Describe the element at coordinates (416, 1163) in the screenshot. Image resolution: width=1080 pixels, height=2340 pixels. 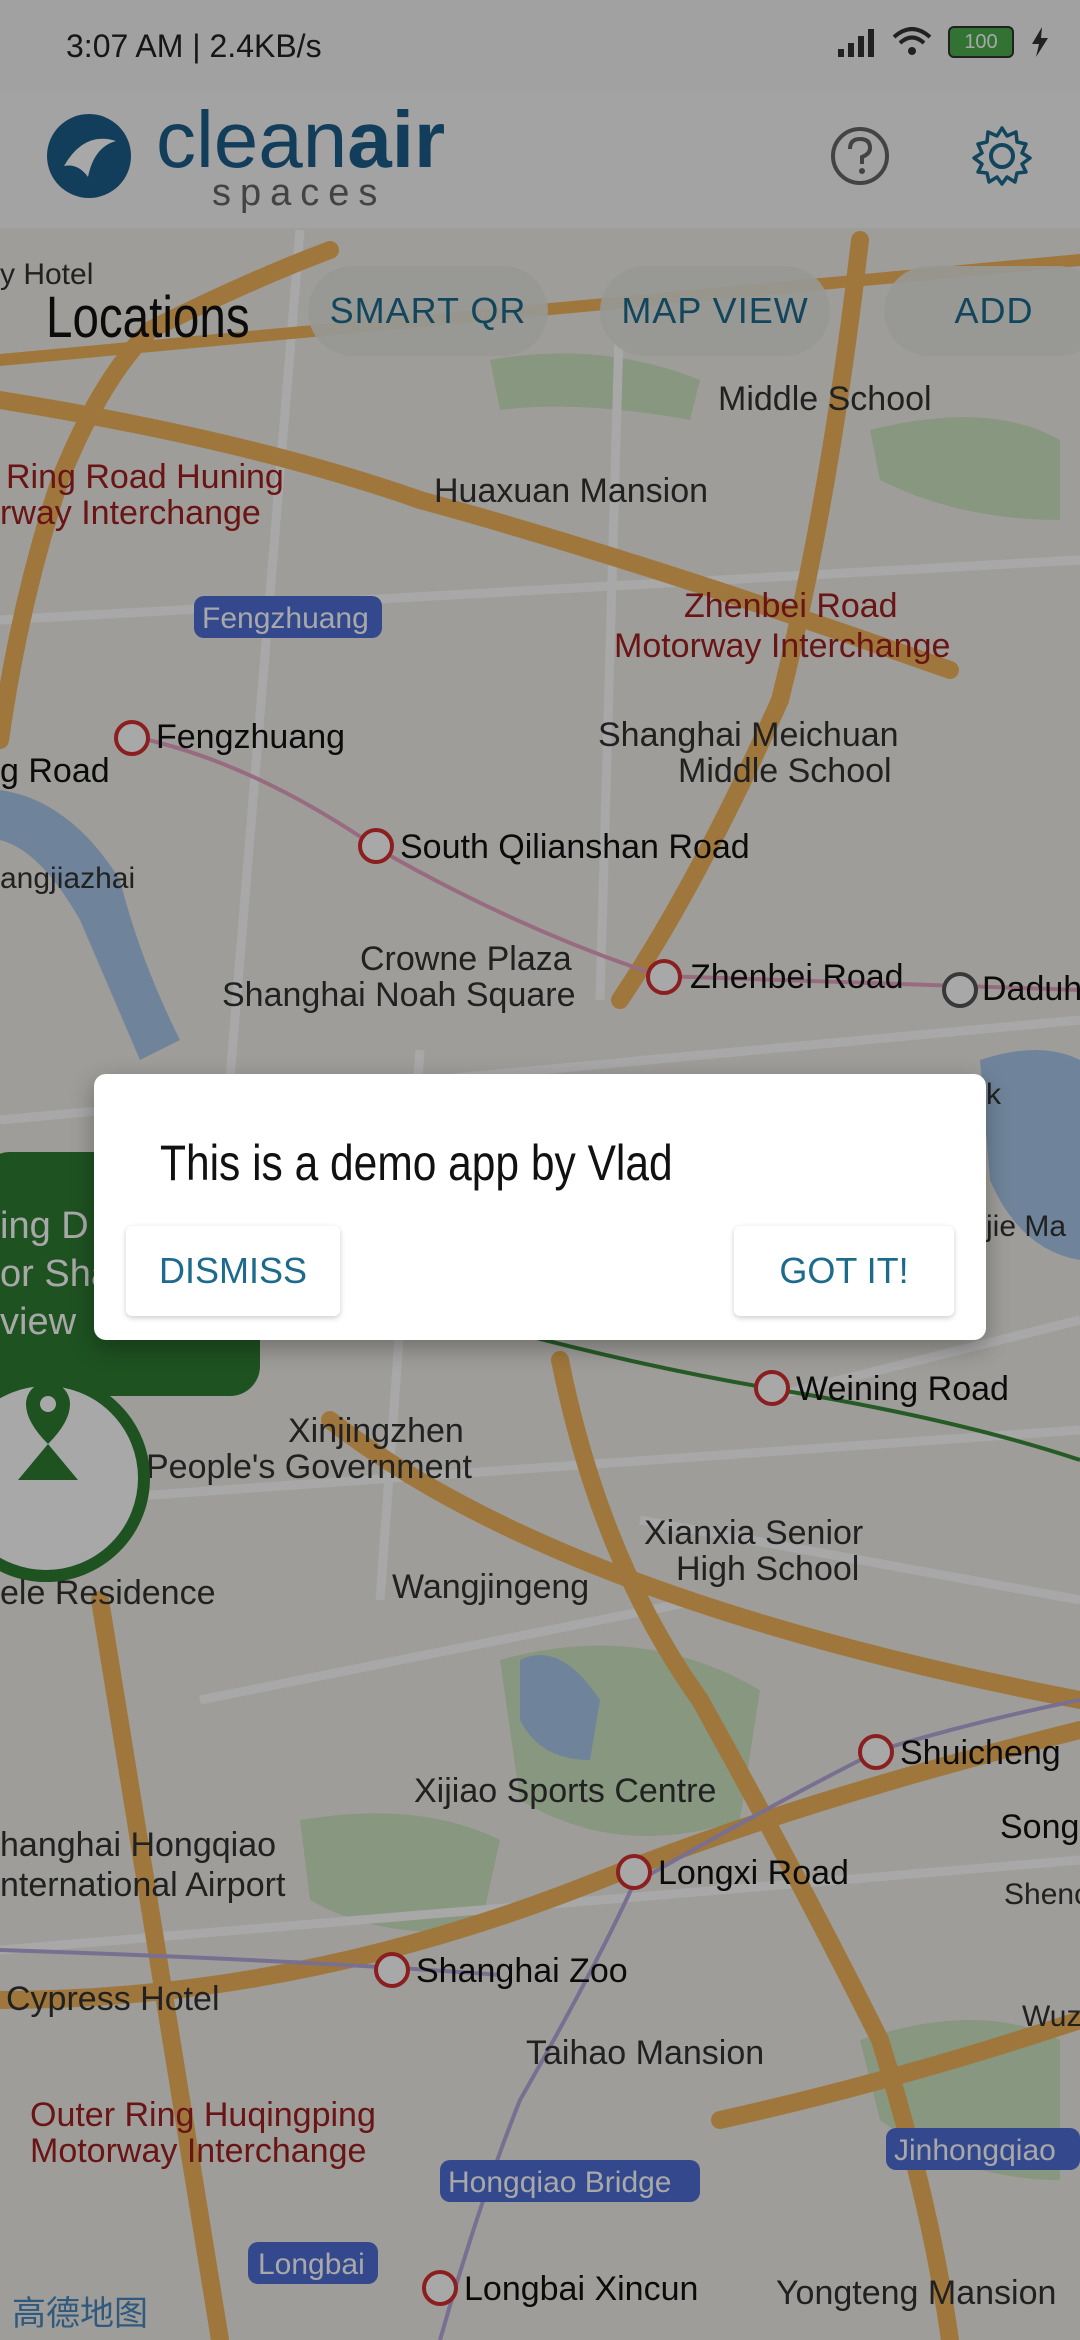
I see `dialog-message: This is a demo app by Vlad` at that location.